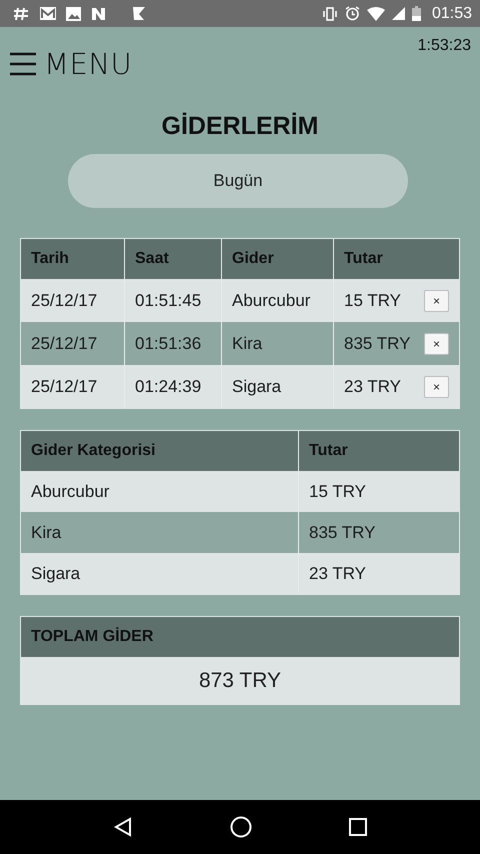 This screenshot has height=854, width=480. What do you see at coordinates (73, 386) in the screenshot?
I see `table-cell: 25/12/17` at bounding box center [73, 386].